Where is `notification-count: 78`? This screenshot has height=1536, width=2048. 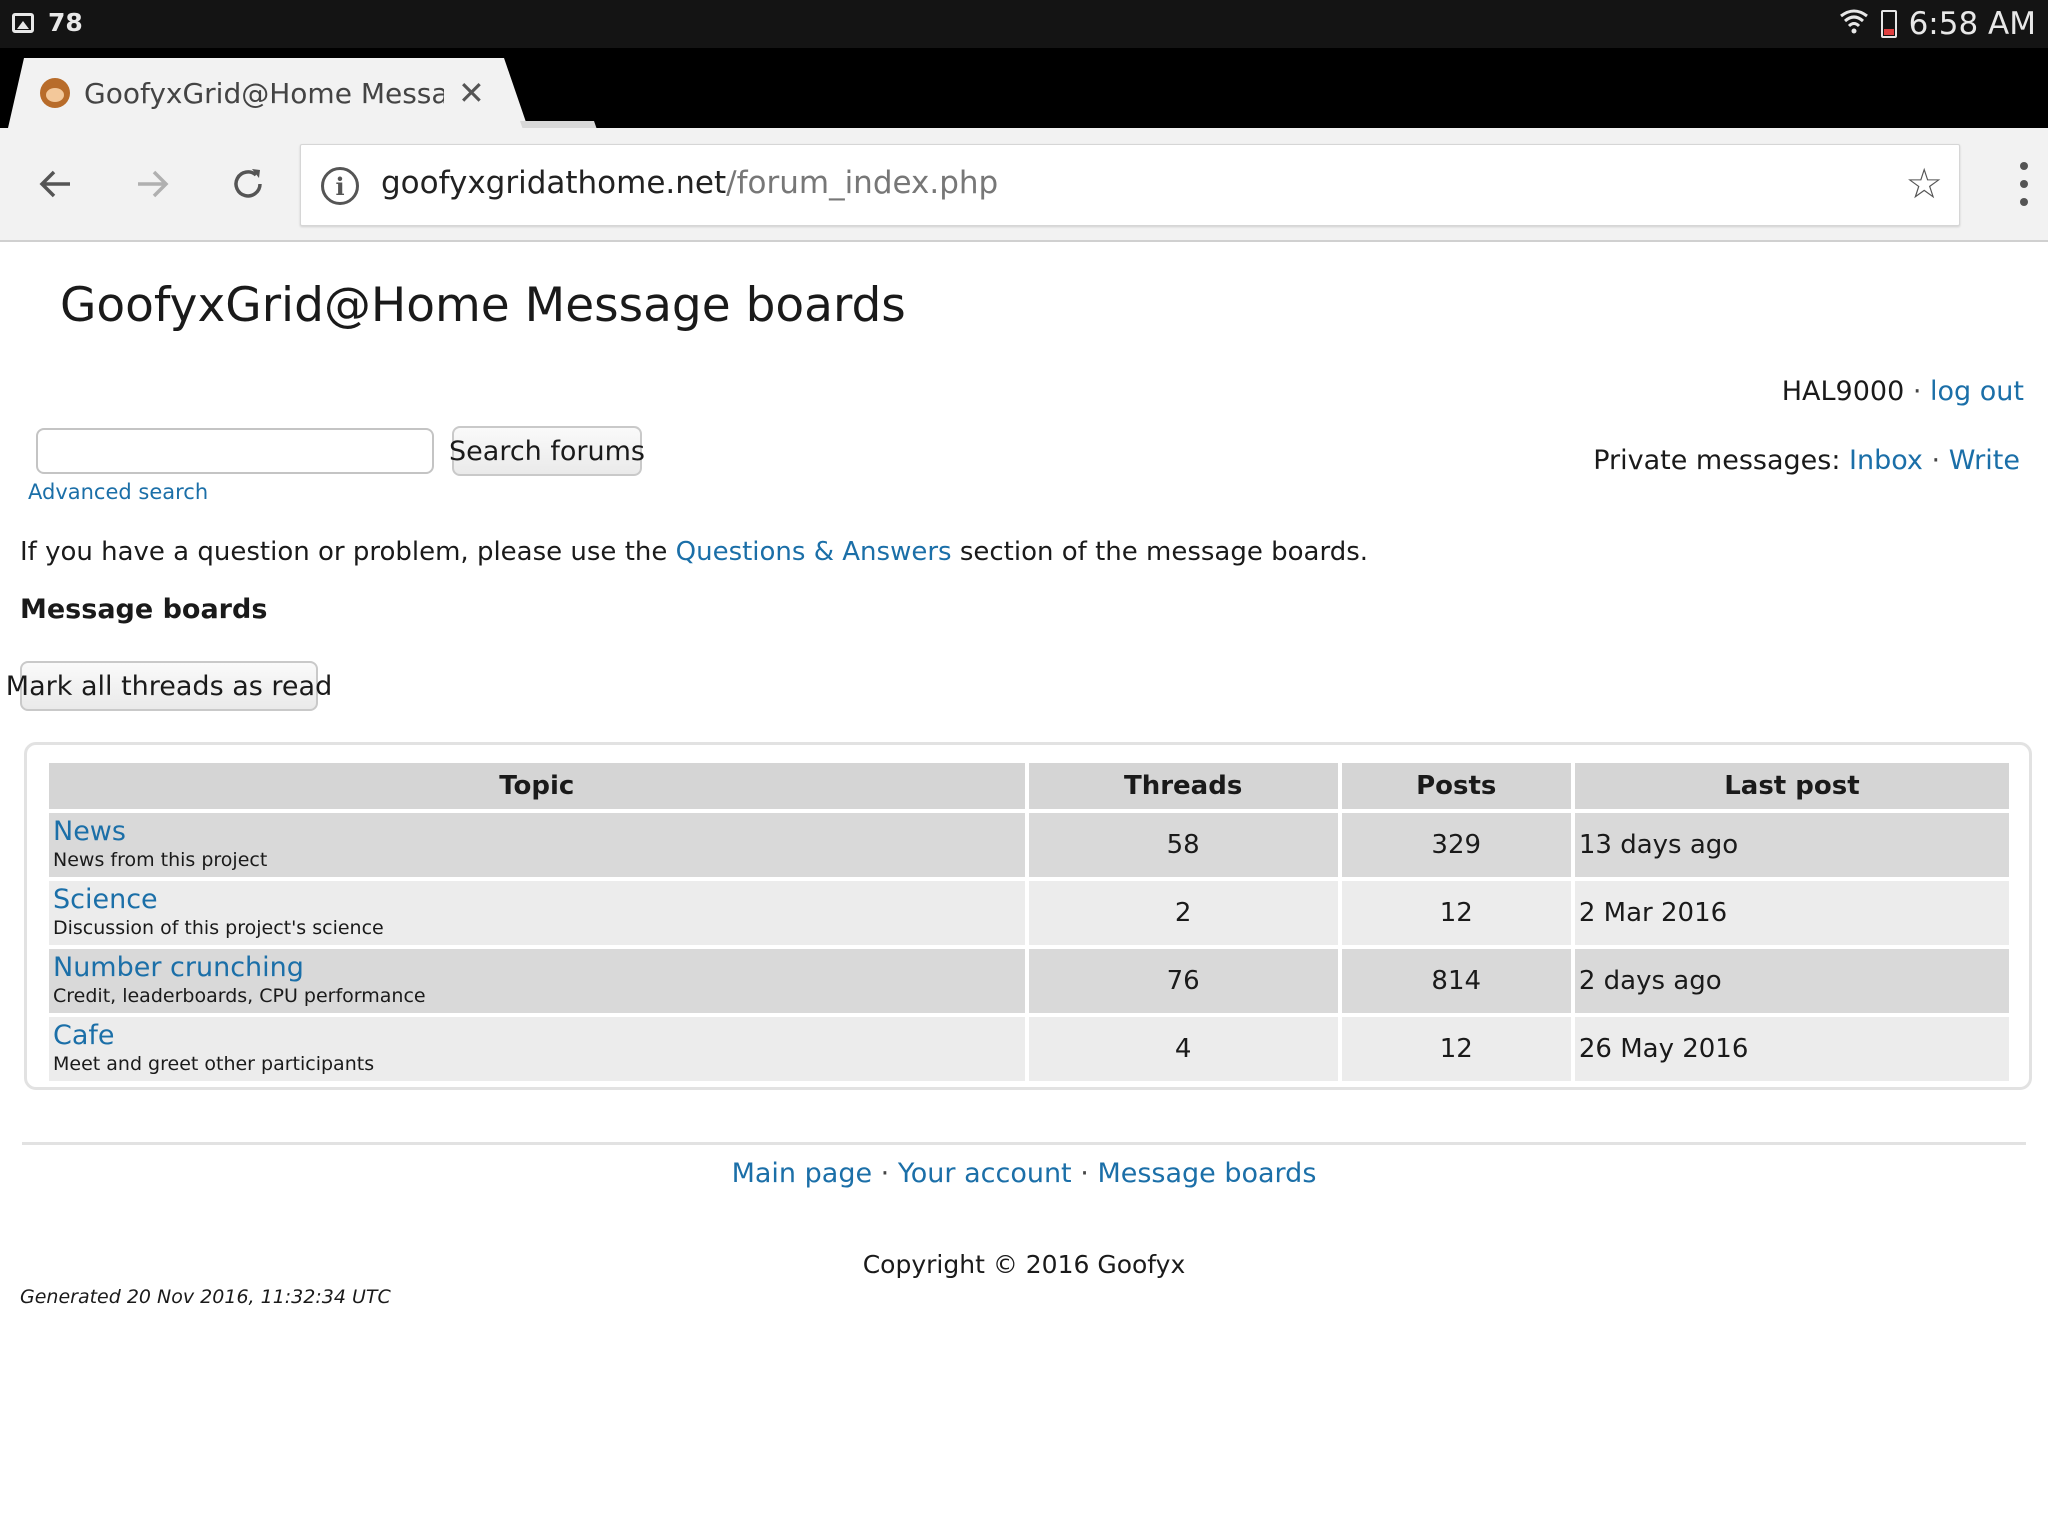
notification-count: 78 is located at coordinates (65, 22).